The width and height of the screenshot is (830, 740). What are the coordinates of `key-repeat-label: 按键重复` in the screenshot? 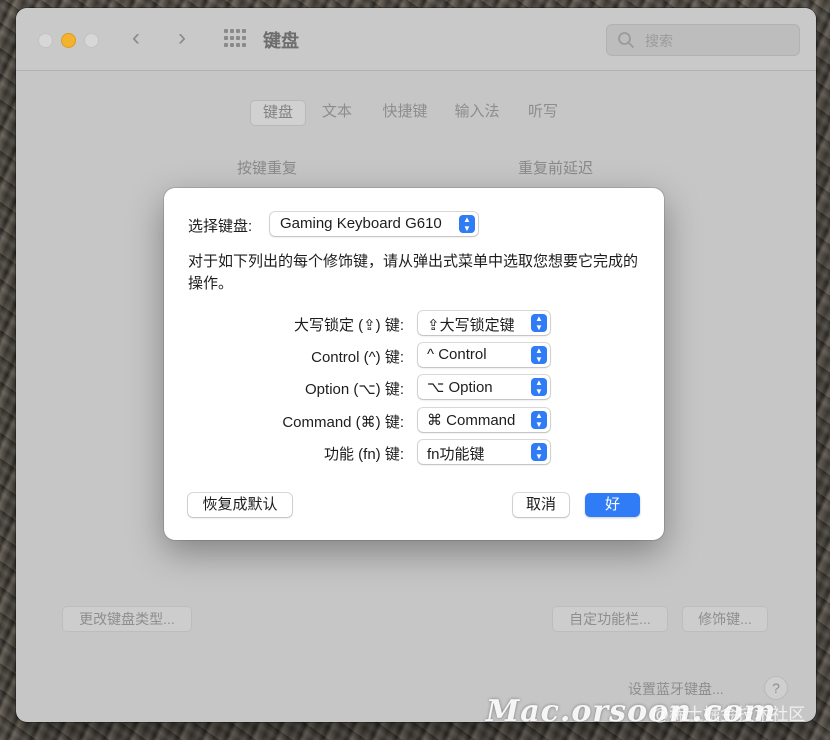 It's located at (267, 168).